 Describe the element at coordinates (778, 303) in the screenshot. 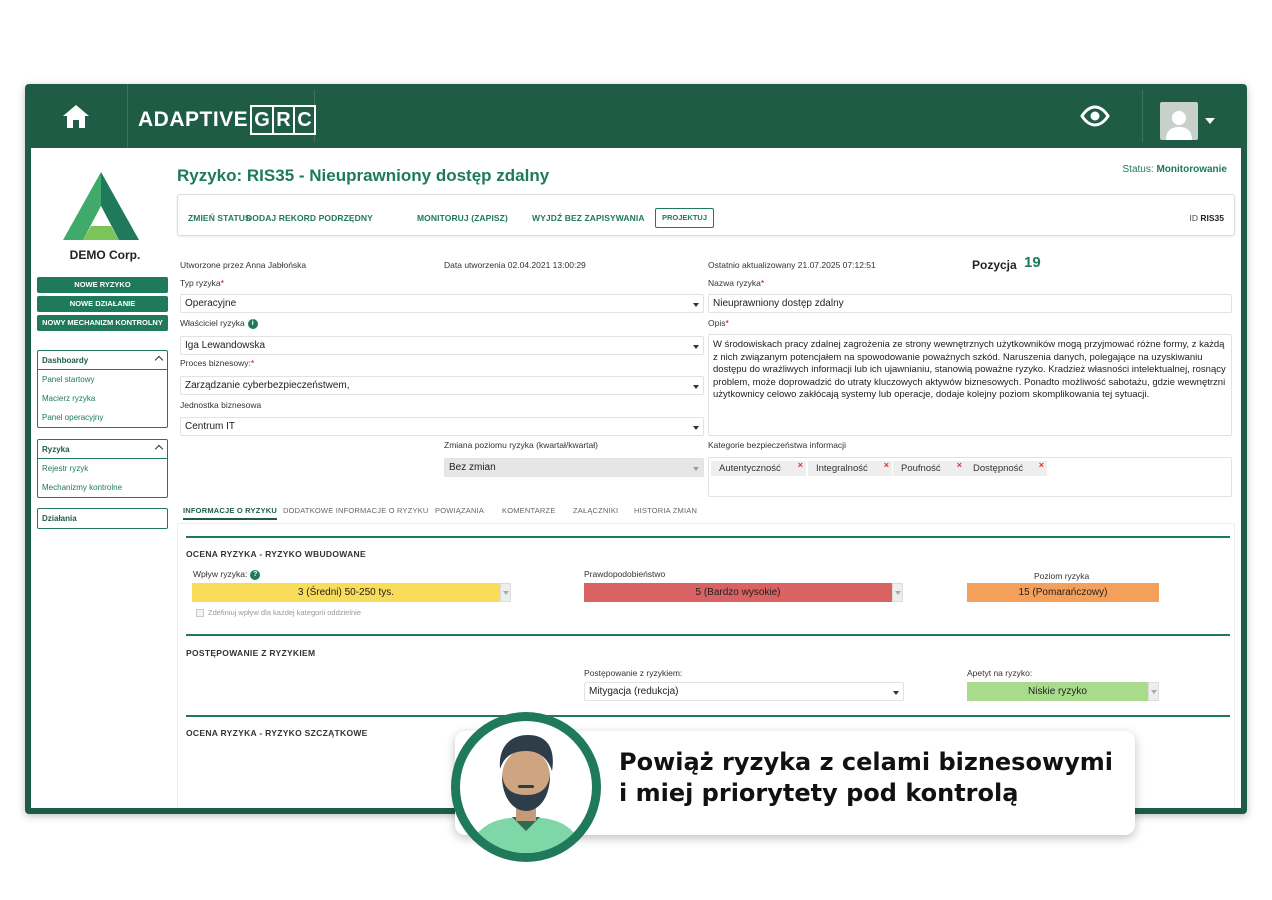

I see `risk-name-value: Nieuprawniony dostęp zdalny` at that location.